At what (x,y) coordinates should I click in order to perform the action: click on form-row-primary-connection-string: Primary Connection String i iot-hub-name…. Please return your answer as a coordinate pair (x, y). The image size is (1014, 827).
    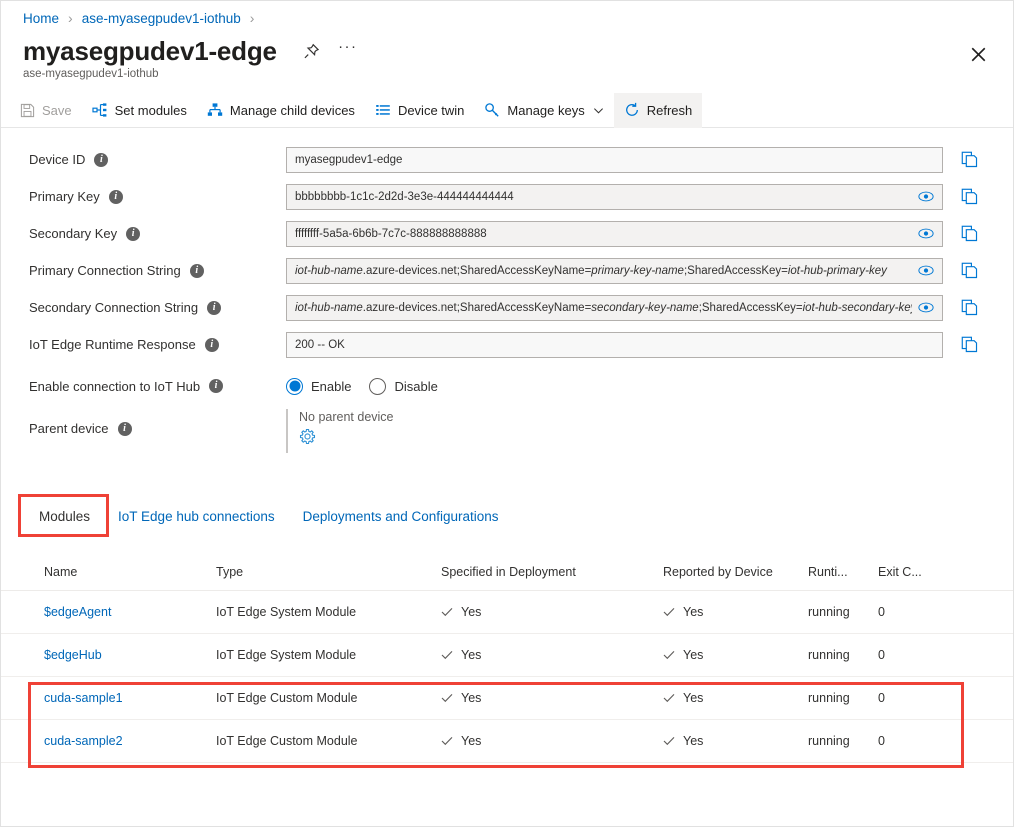
    Looking at the image, I should click on (507, 270).